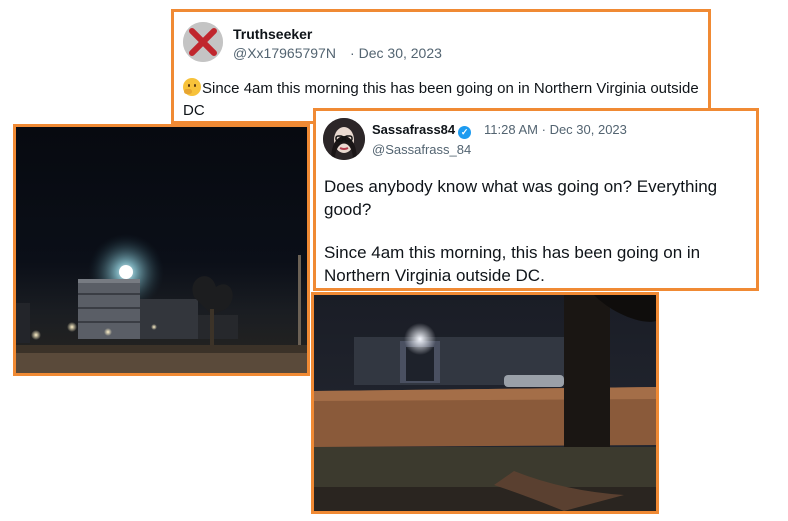 The width and height of the screenshot is (788, 521). I want to click on tweet-meta: @Xx17965797N · Dec 30, 2023, so click(337, 53).